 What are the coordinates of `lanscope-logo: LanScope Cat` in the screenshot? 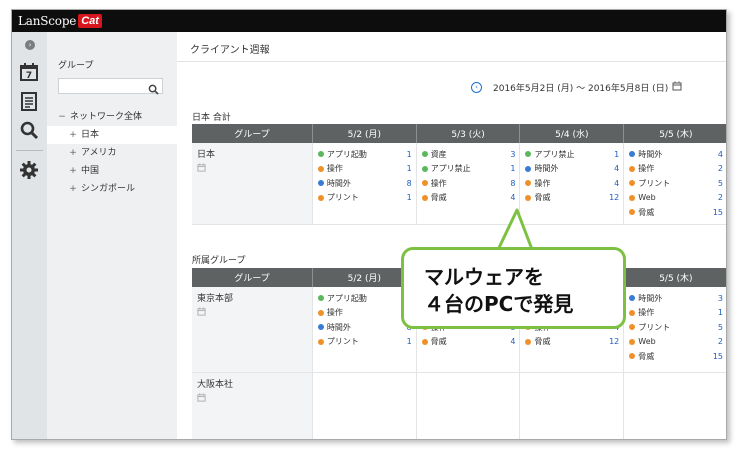 It's located at (60, 21).